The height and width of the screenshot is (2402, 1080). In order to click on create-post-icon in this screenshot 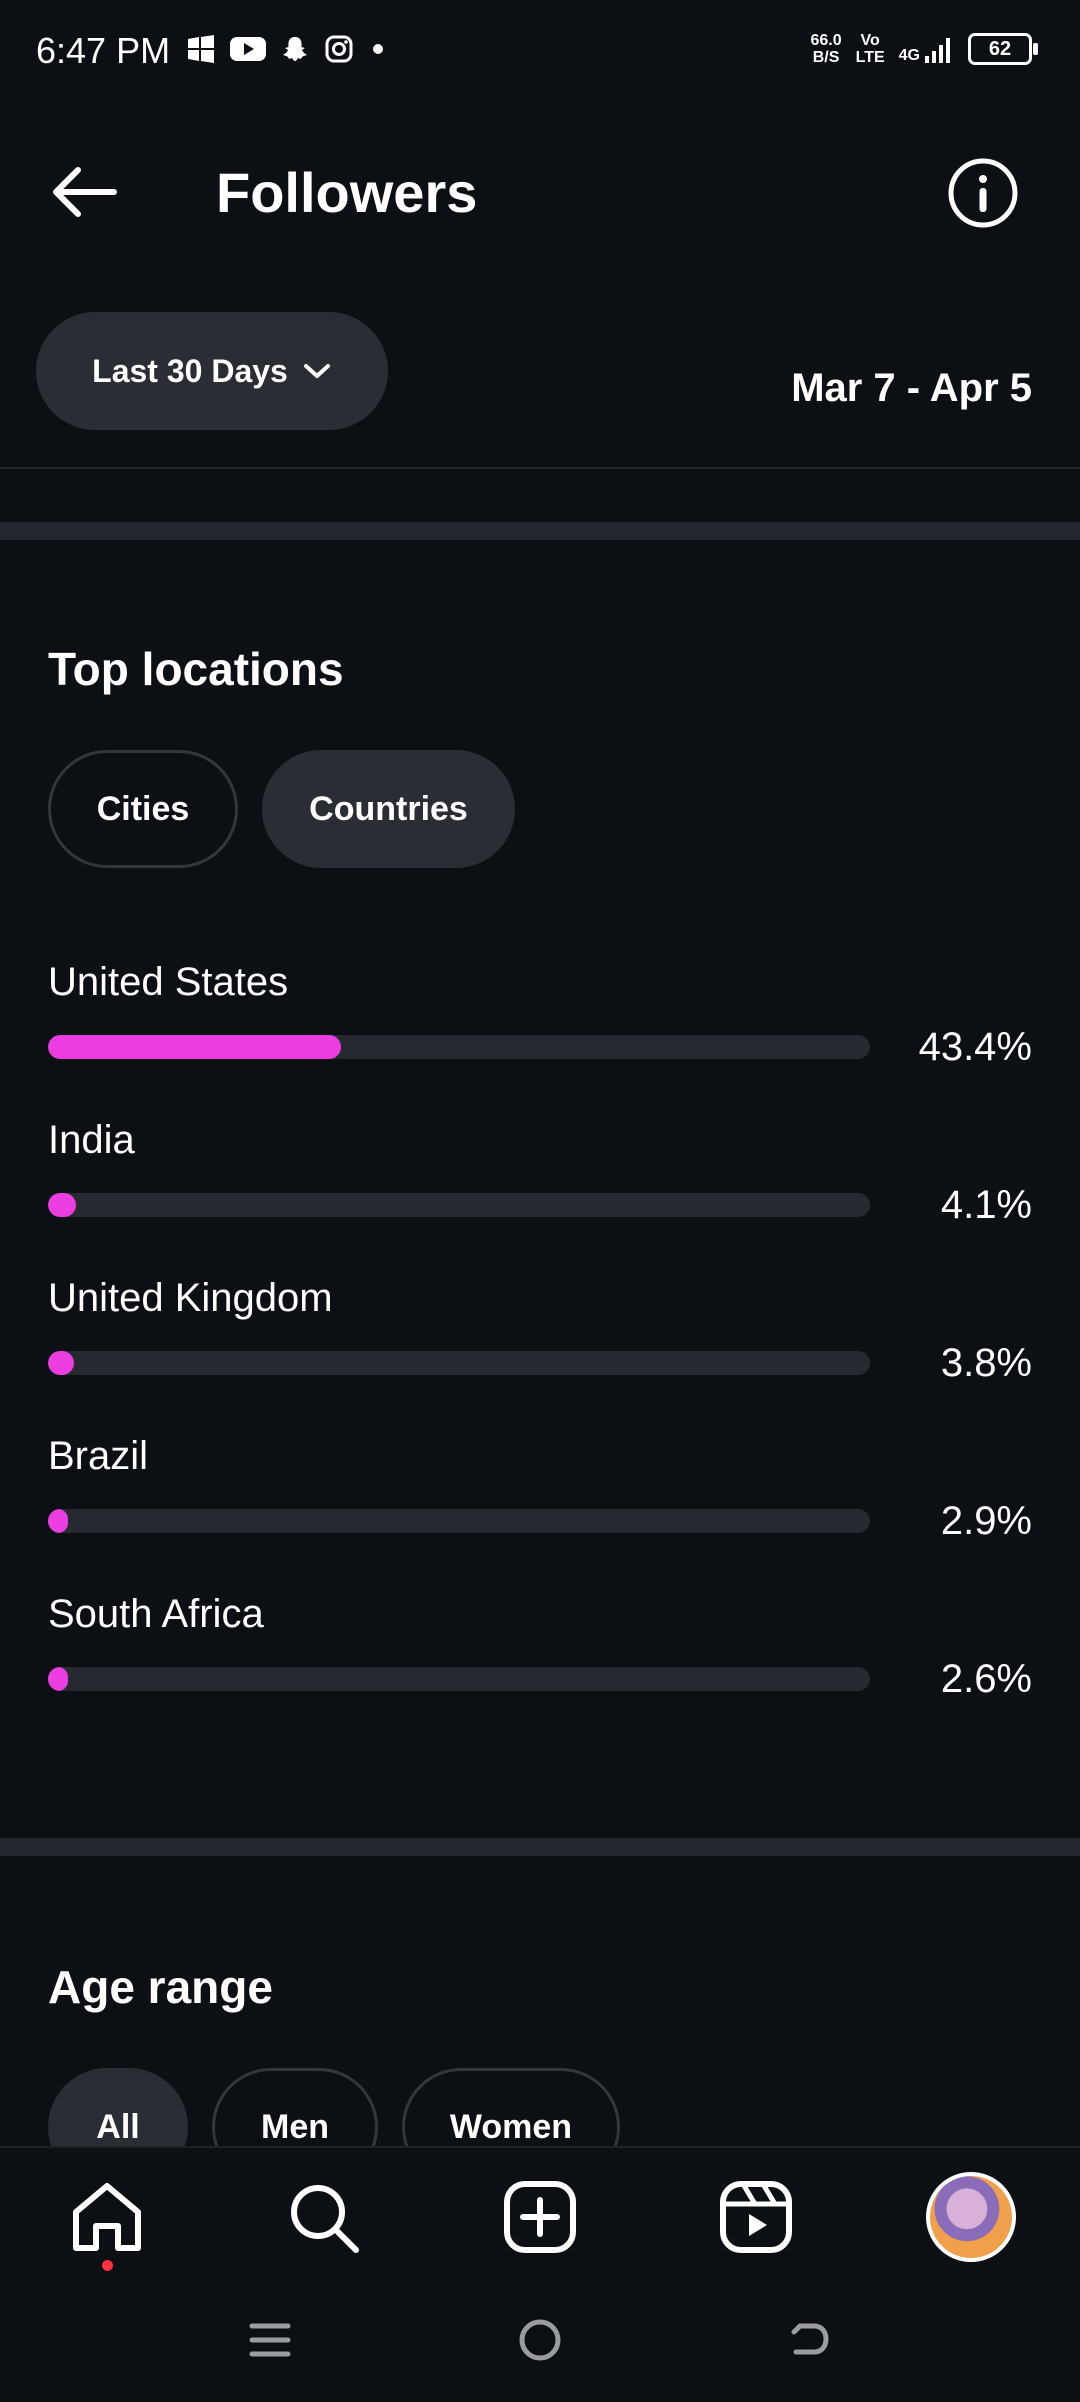, I will do `click(540, 2217)`.